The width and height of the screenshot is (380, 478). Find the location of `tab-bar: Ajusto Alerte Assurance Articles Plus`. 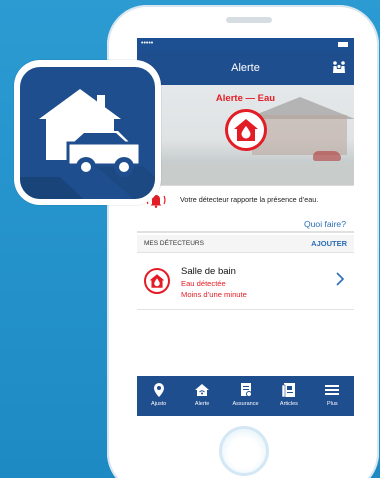

tab-bar: Ajusto Alerte Assurance Articles Plus is located at coordinates (245, 396).